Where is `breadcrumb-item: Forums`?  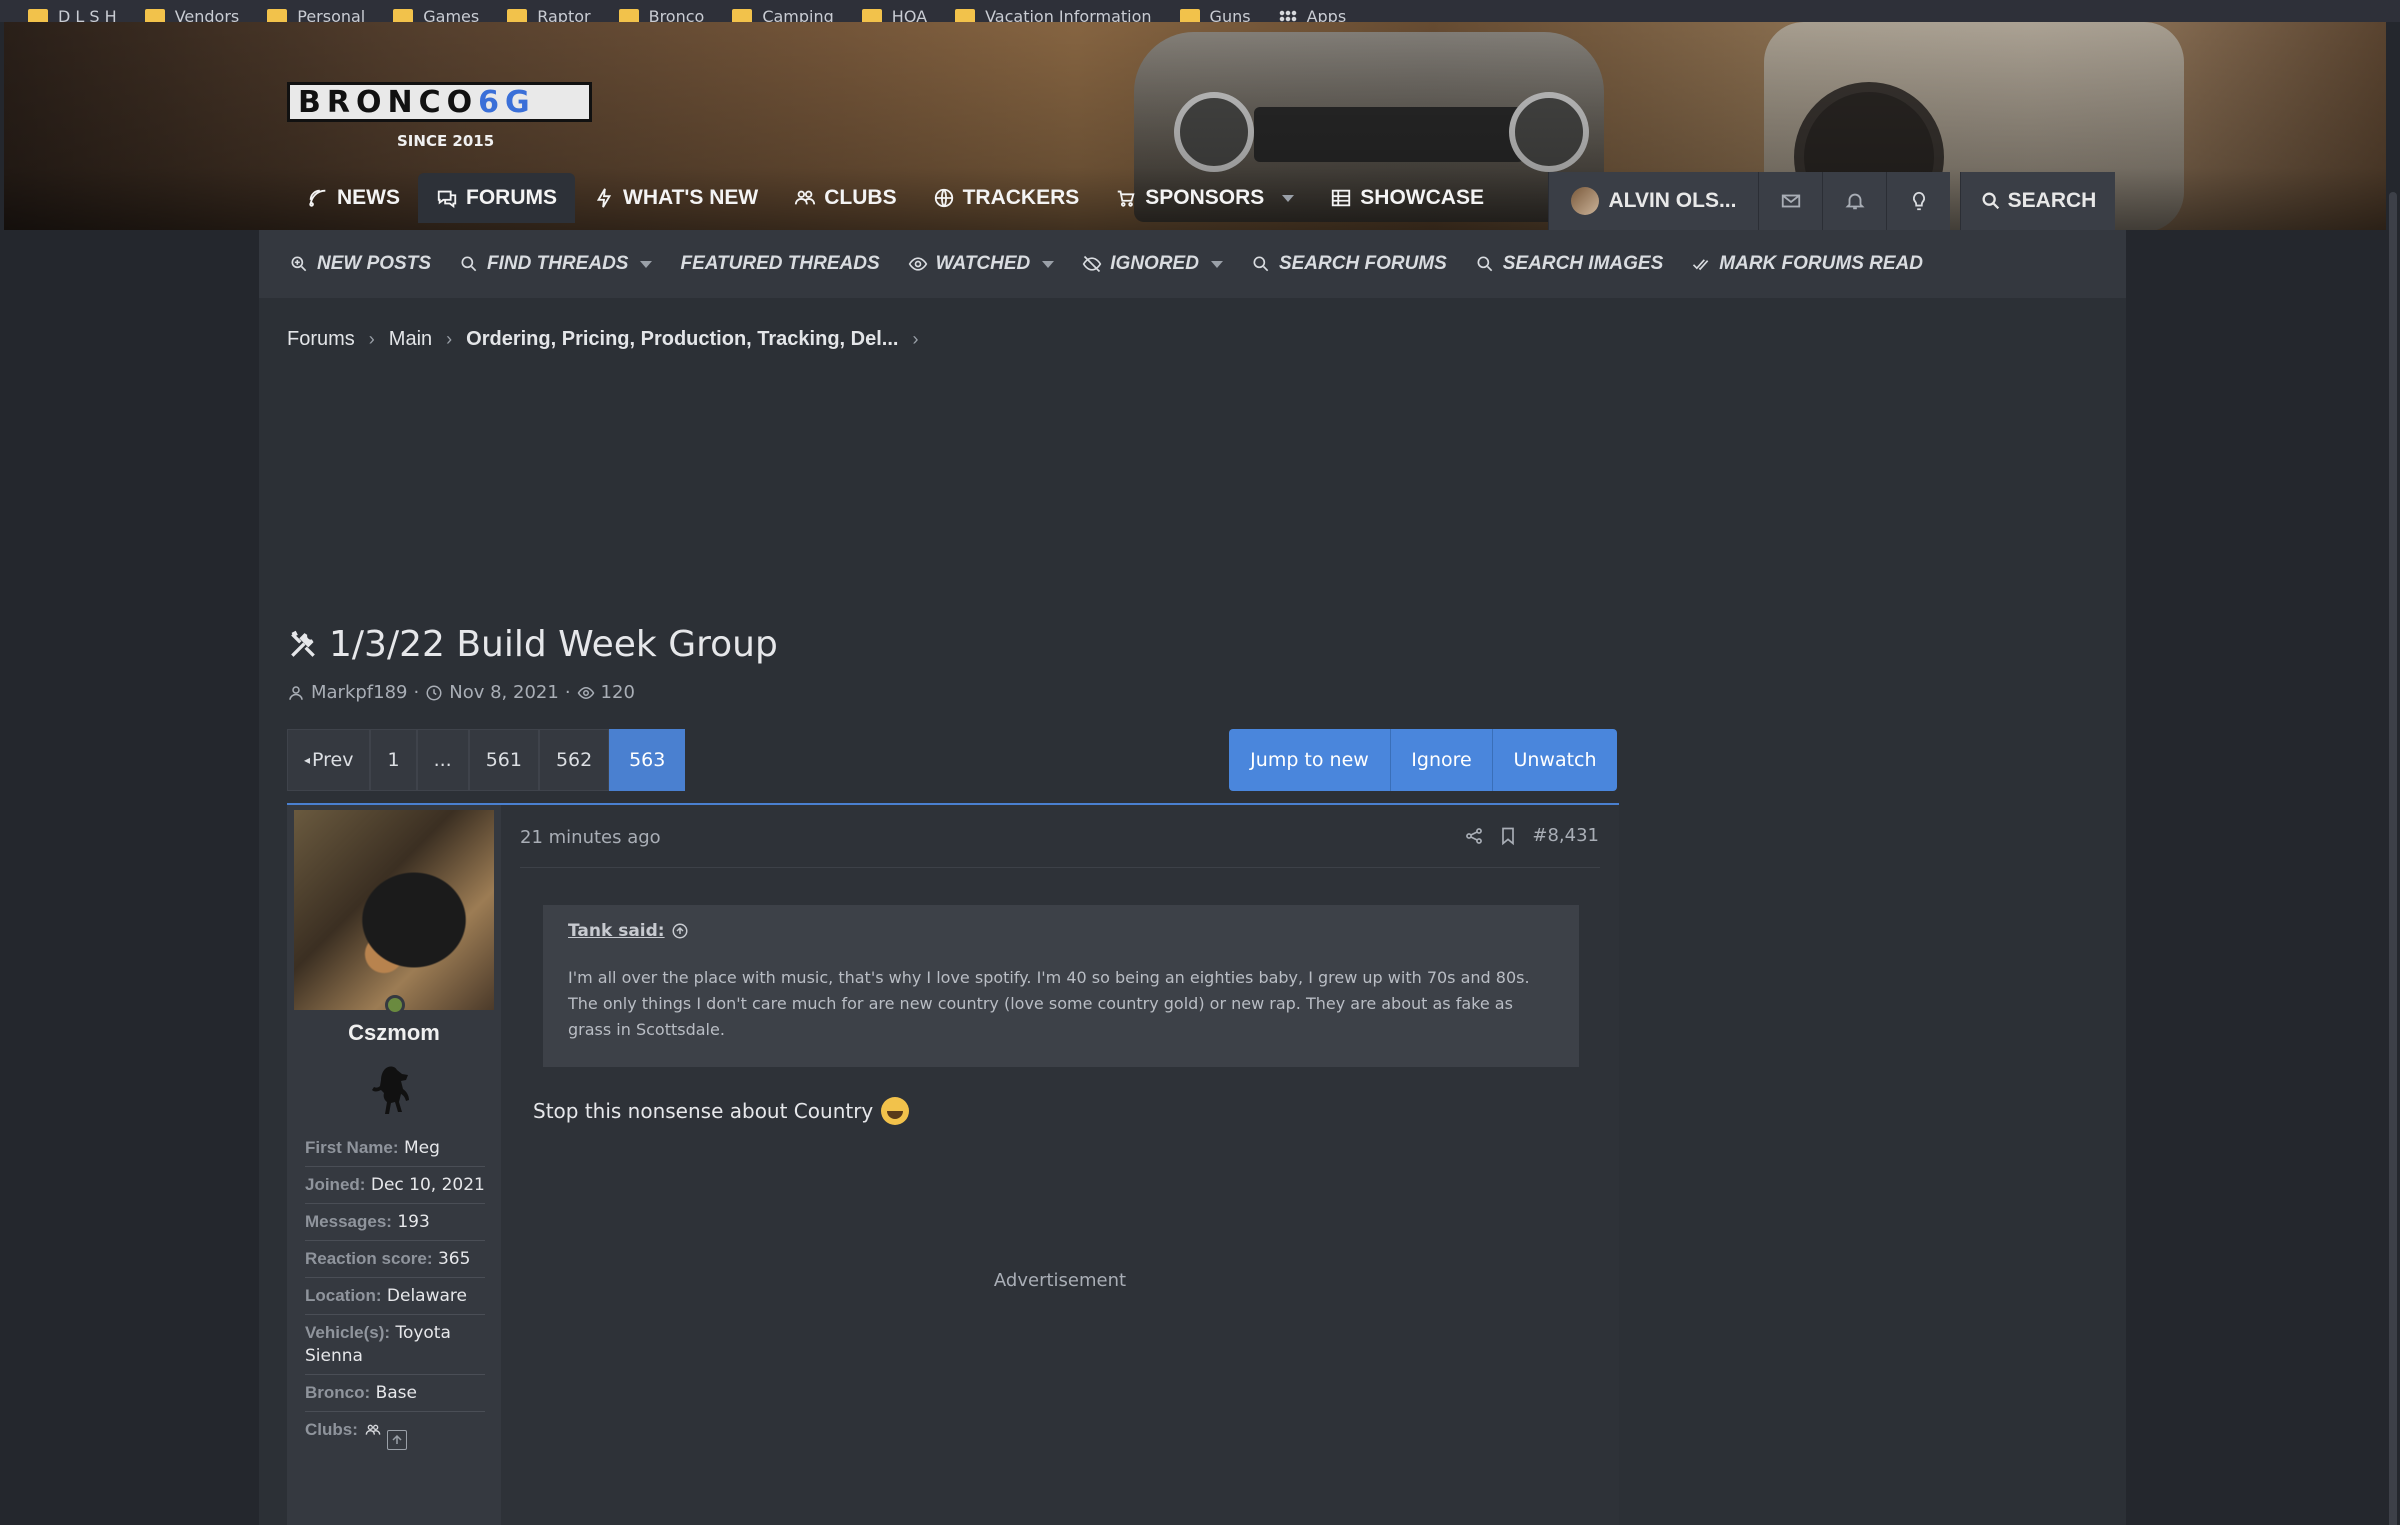 breadcrumb-item: Forums is located at coordinates (321, 339).